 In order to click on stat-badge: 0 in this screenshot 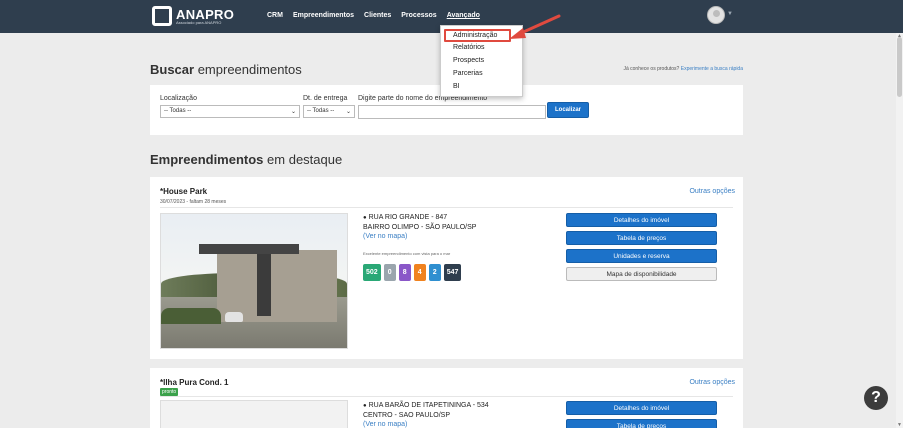, I will do `click(389, 272)`.